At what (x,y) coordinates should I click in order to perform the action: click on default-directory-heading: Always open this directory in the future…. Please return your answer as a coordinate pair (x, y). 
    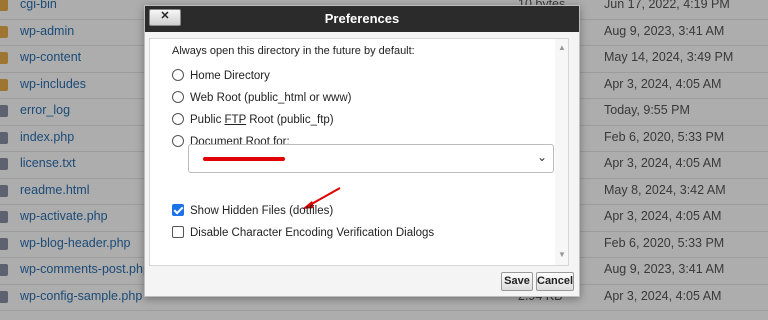
    Looking at the image, I should click on (293, 51).